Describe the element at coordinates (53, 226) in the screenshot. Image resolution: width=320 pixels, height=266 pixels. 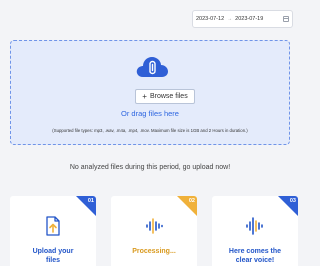
I see `upload-file-icon` at that location.